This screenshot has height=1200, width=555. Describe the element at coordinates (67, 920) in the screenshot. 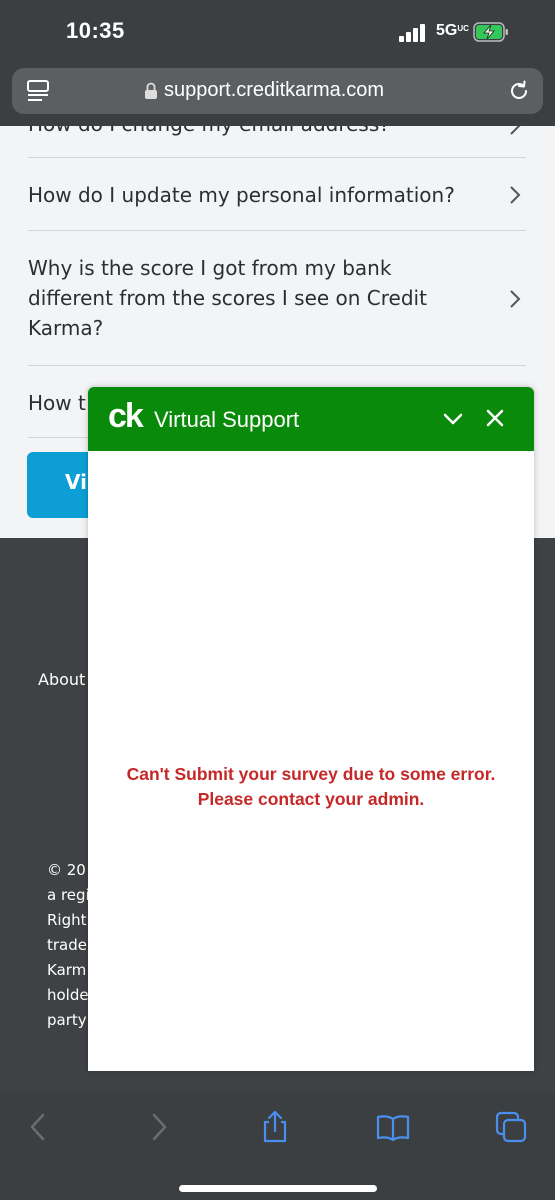

I see `copyright-line: Right` at that location.